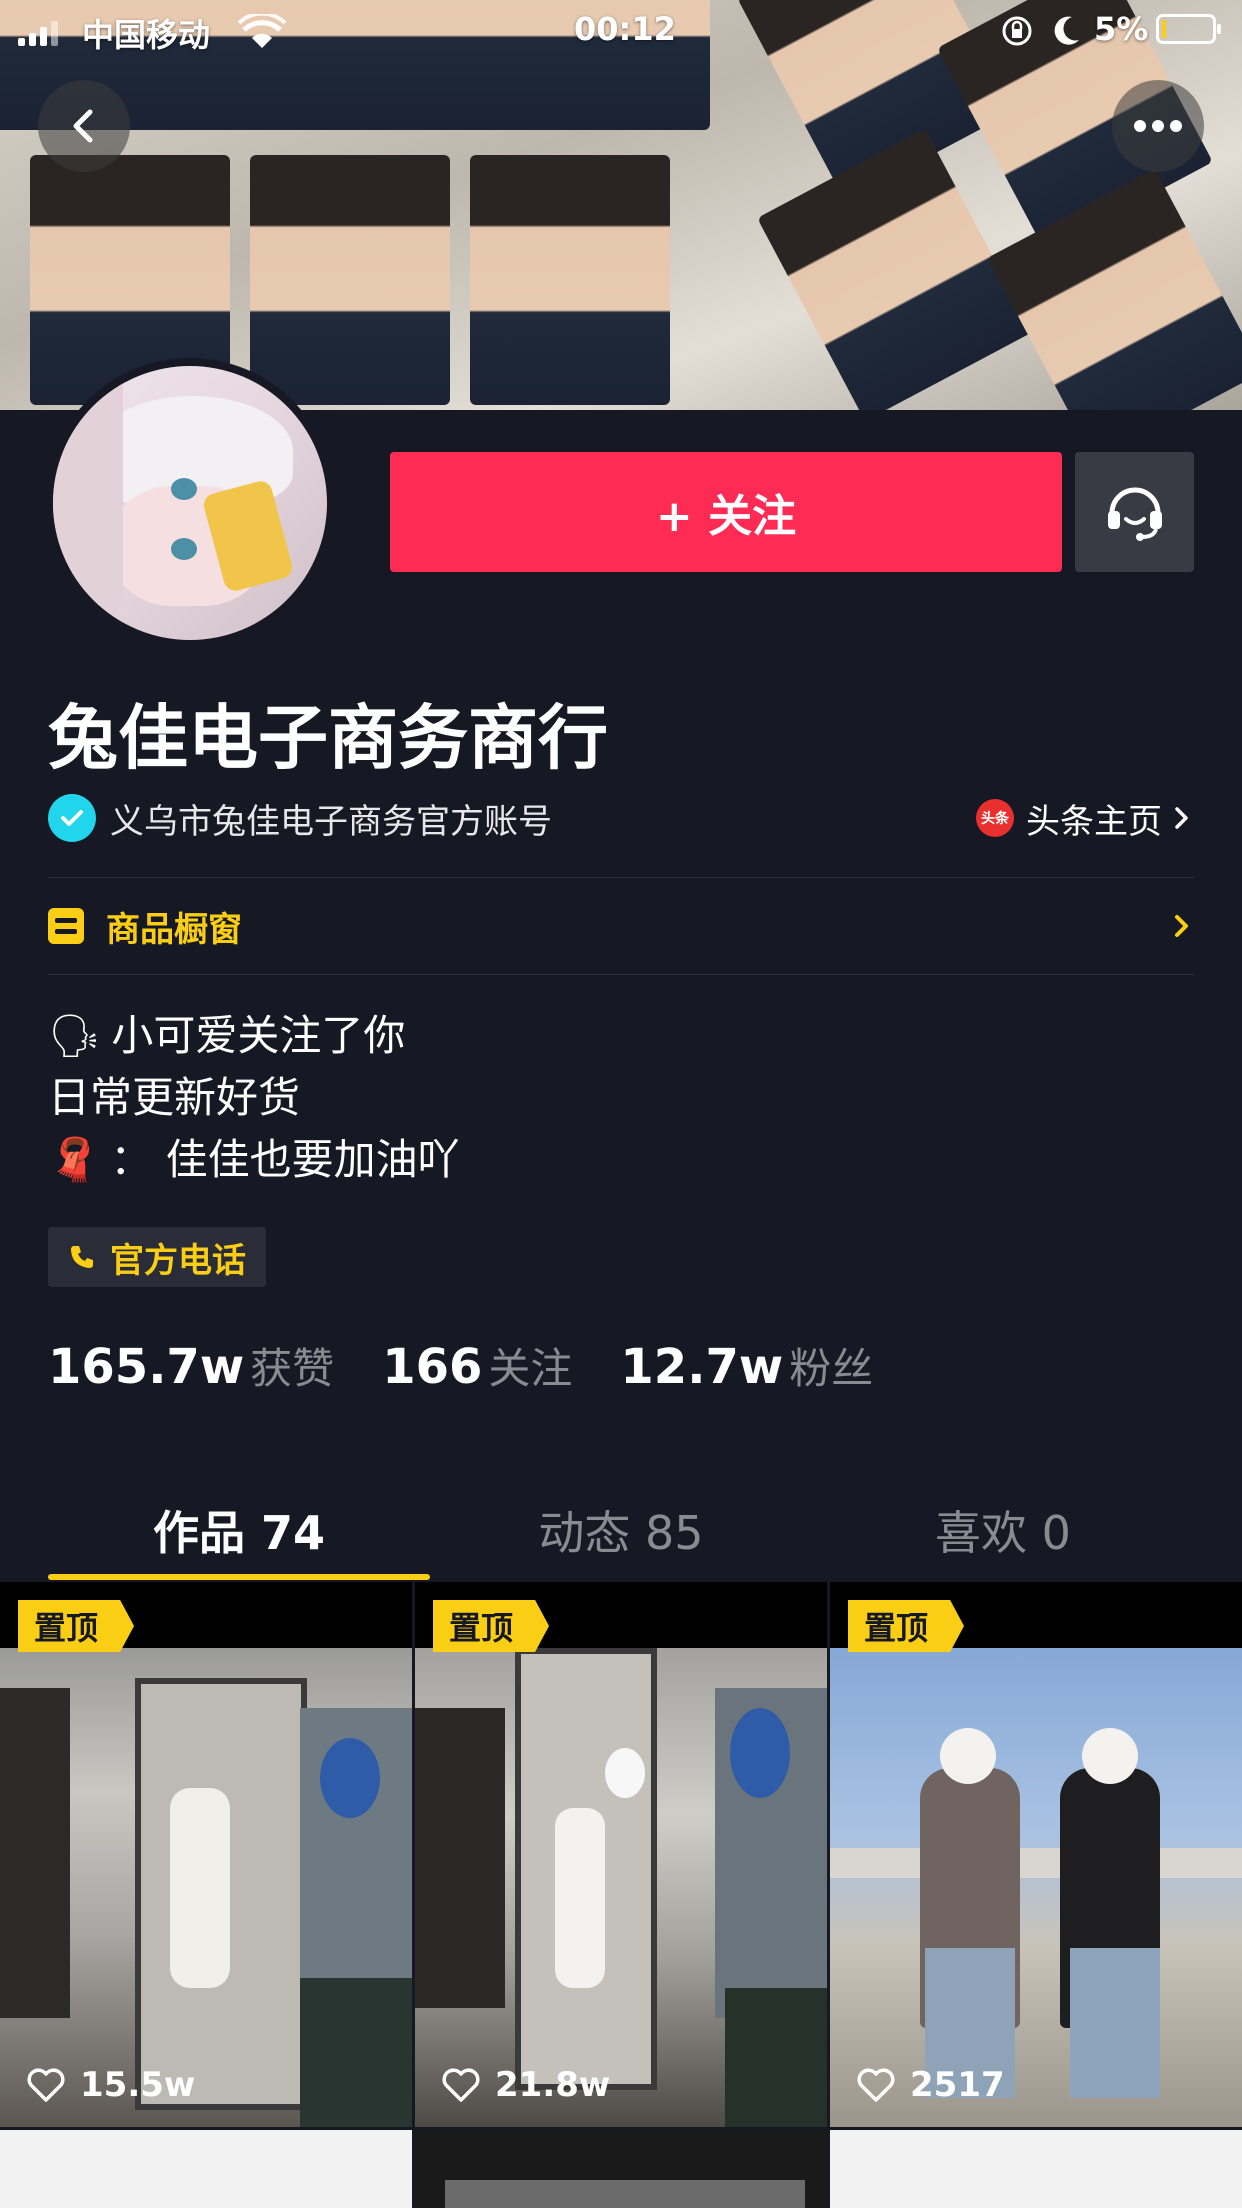  I want to click on video-likes: 2517, so click(930, 2085).